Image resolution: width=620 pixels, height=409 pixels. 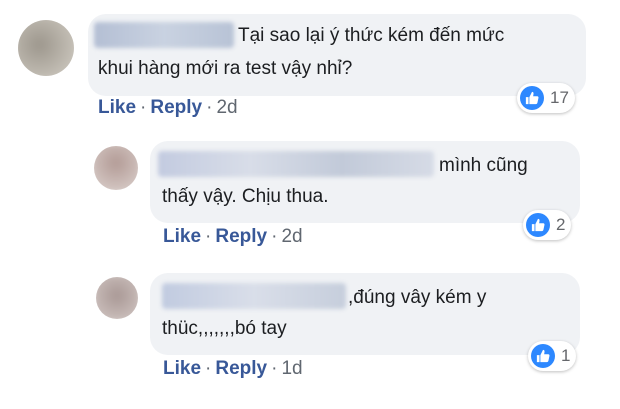 I want to click on comment-text: mình cũng, so click(x=483, y=165).